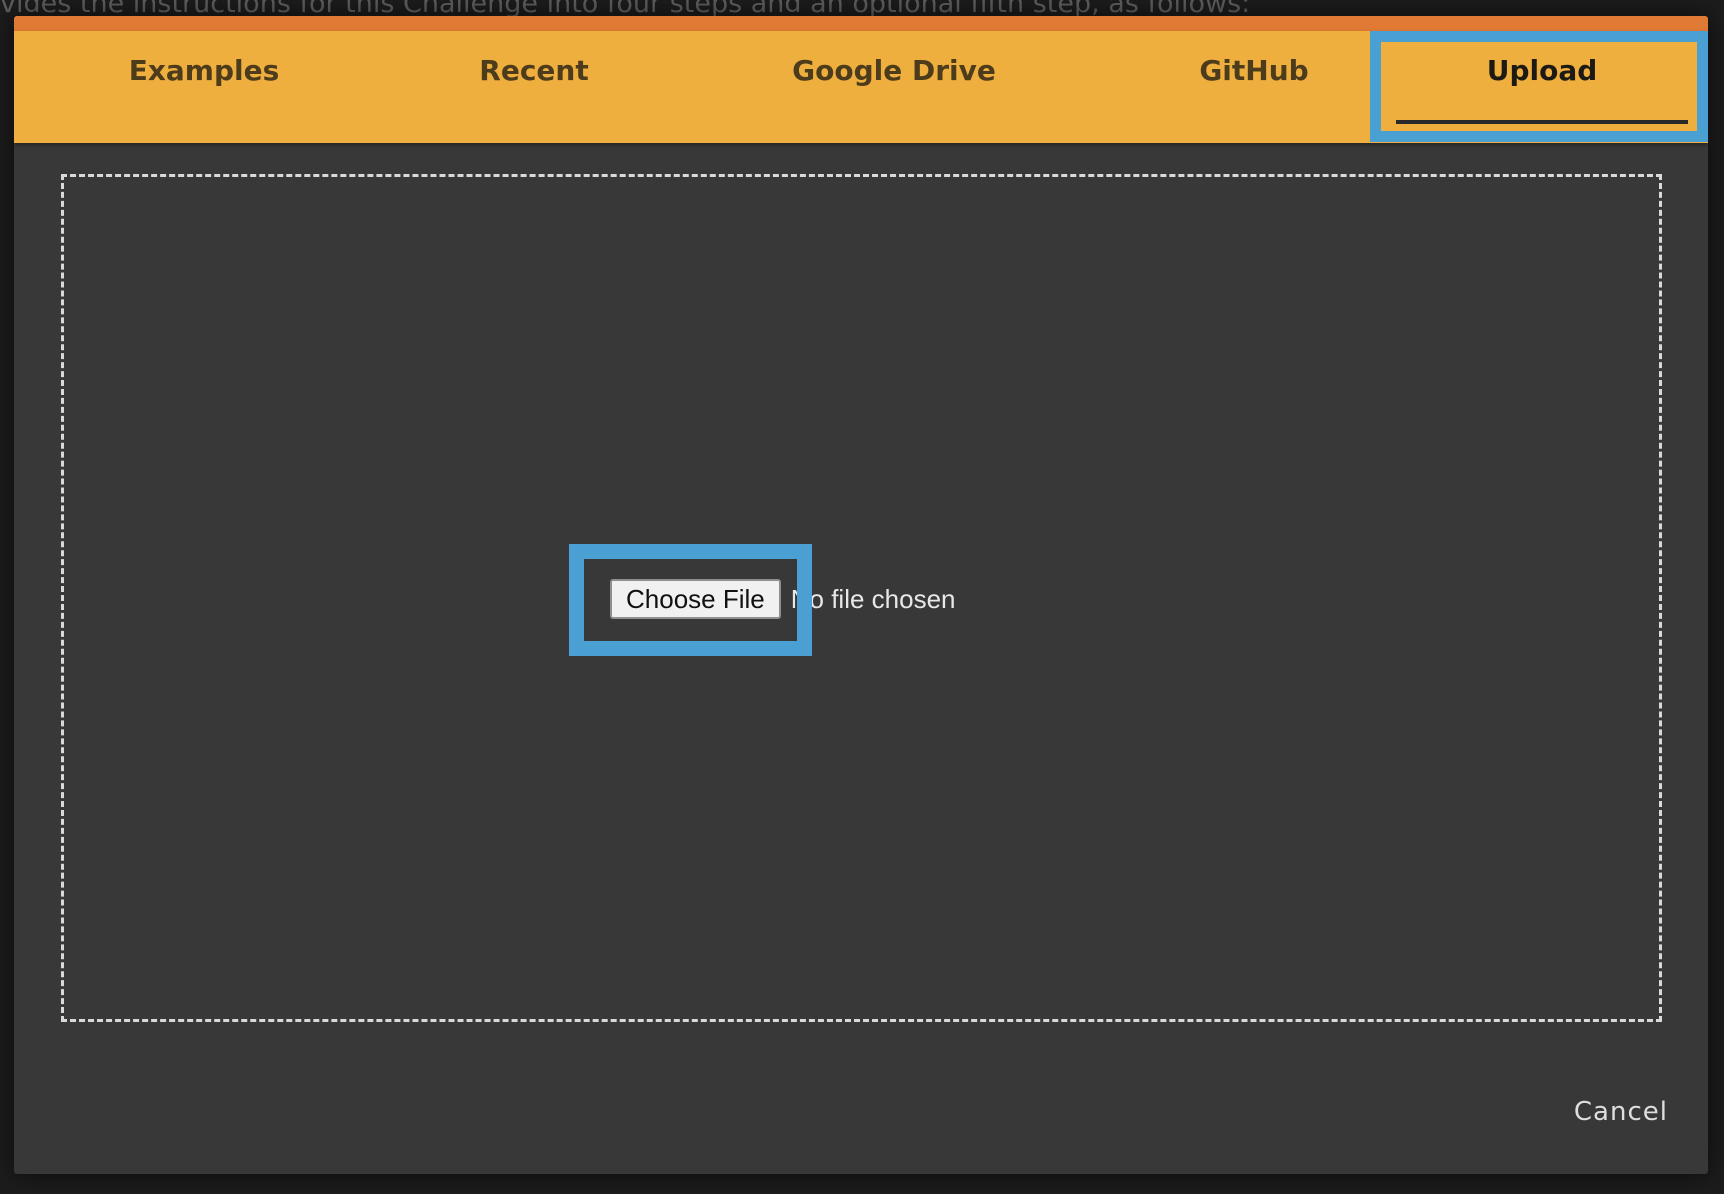 The width and height of the screenshot is (1724, 1194). What do you see at coordinates (695, 599) in the screenshot?
I see `choose-file-button: Choose File` at bounding box center [695, 599].